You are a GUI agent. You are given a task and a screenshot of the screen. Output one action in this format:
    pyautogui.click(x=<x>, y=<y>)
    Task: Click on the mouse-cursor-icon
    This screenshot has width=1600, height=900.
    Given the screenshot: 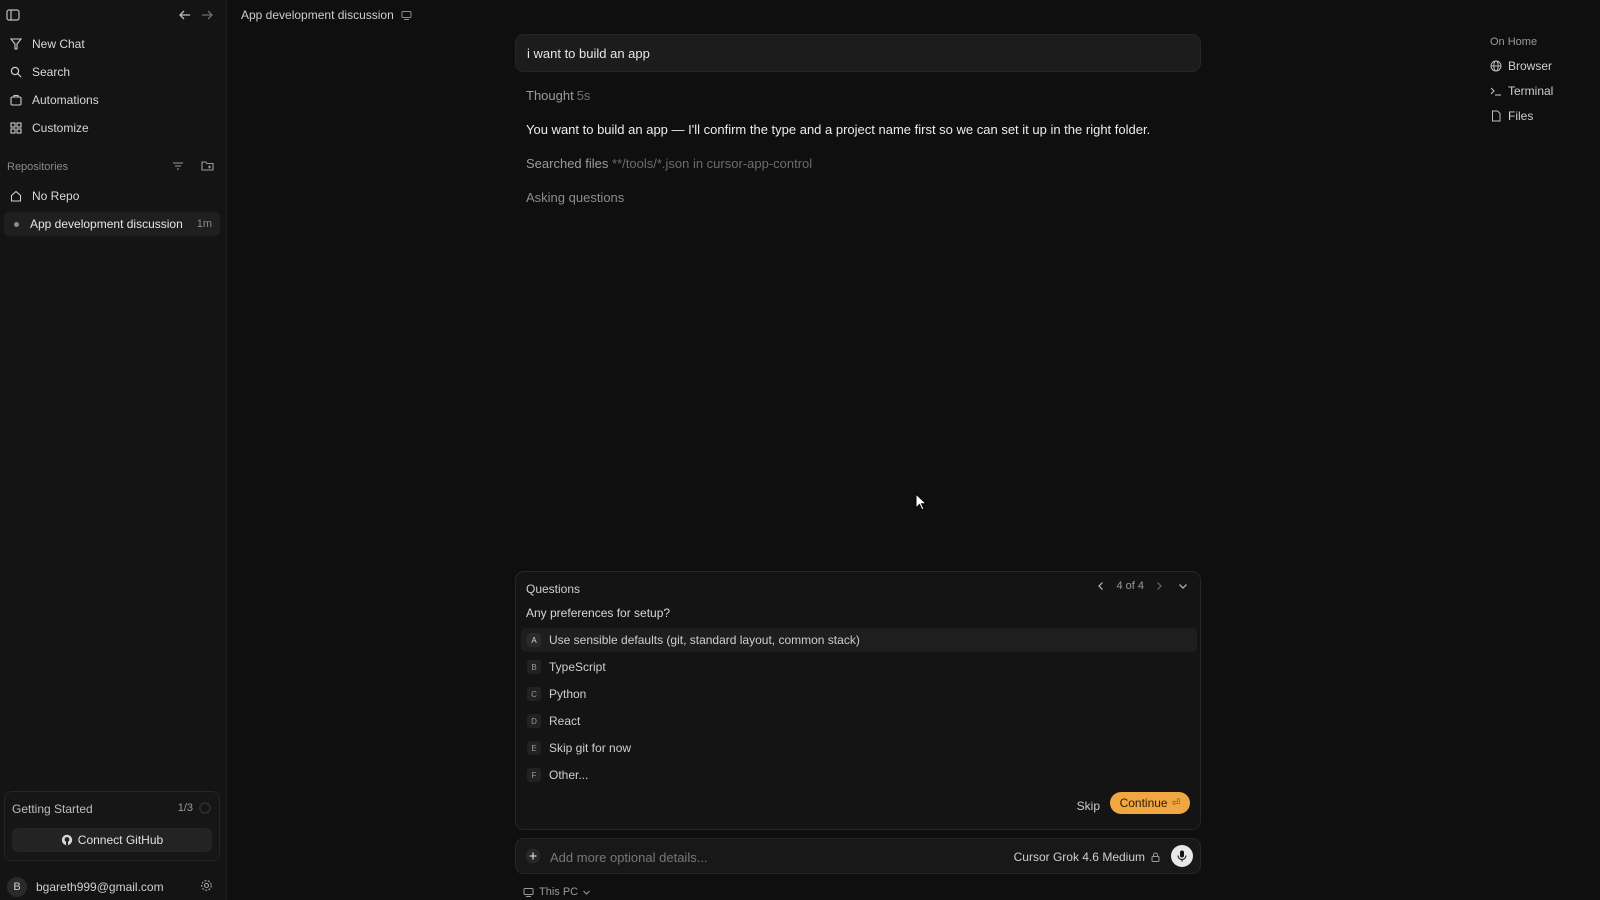 What is the action you would take?
    pyautogui.click(x=921, y=502)
    